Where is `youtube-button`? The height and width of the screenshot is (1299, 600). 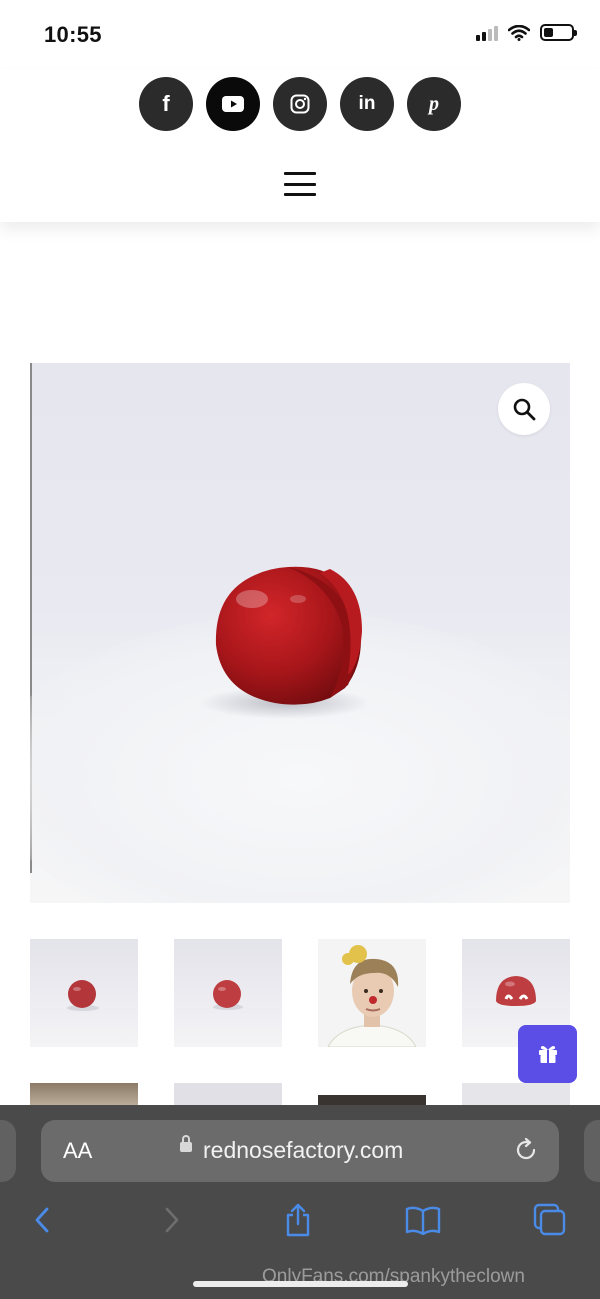 youtube-button is located at coordinates (233, 104).